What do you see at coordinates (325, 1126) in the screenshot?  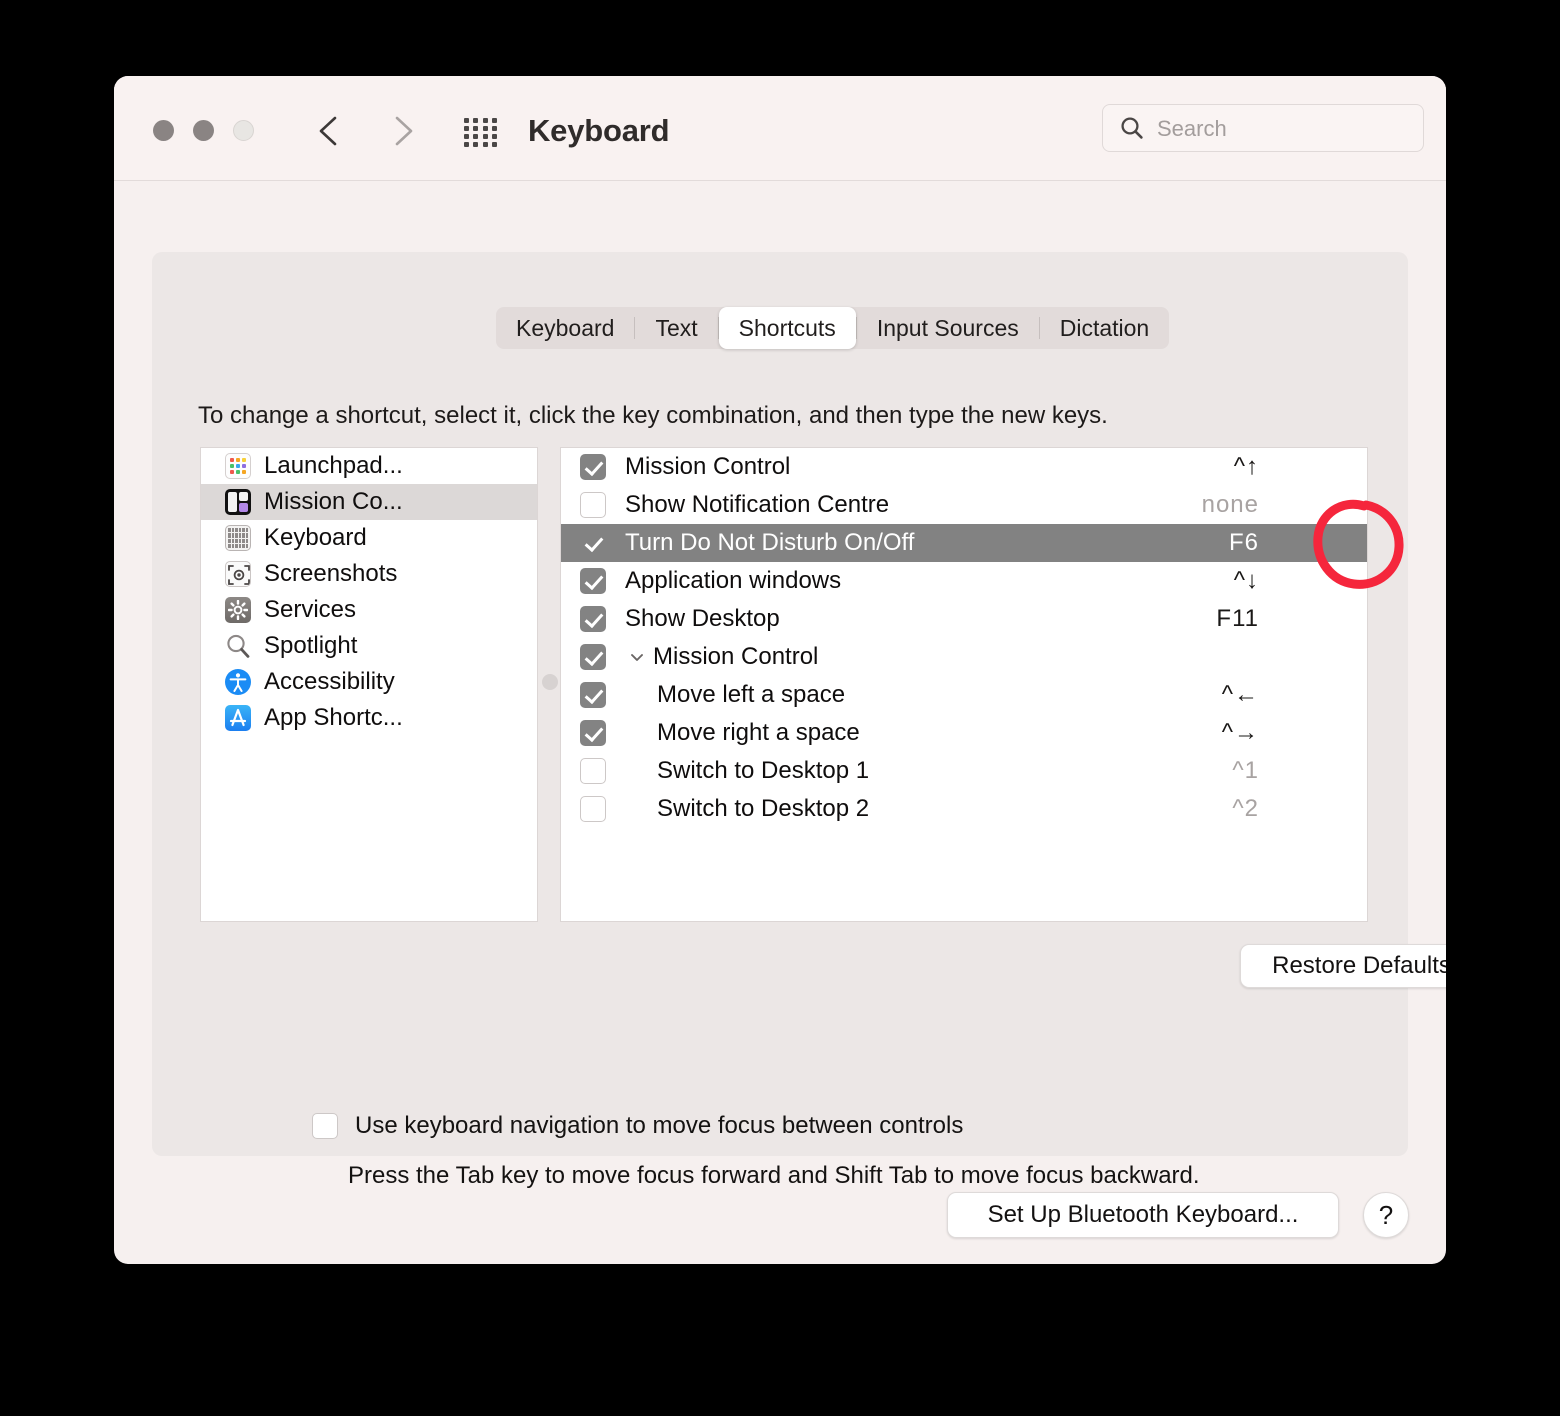 I see `keyboard-navigation-checkbox` at bounding box center [325, 1126].